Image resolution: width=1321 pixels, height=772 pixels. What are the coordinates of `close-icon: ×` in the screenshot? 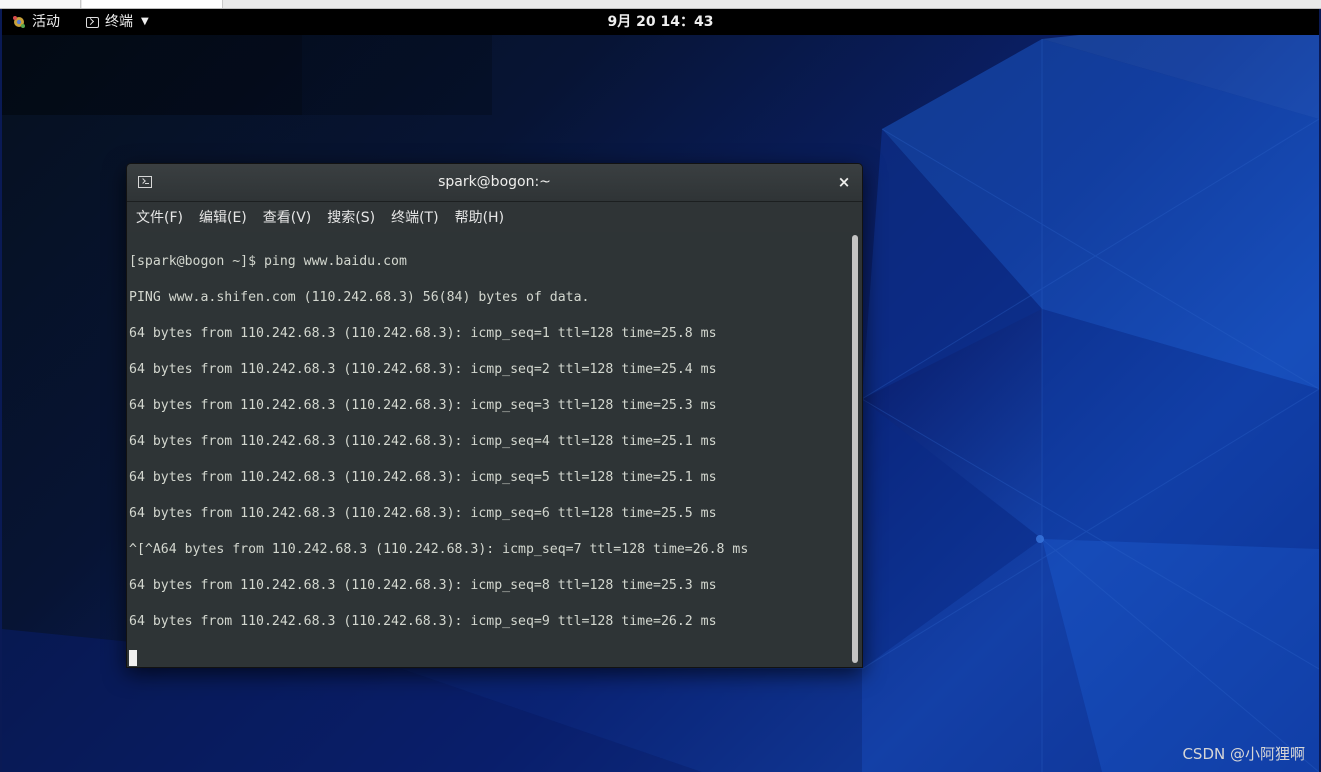 It's located at (844, 182).